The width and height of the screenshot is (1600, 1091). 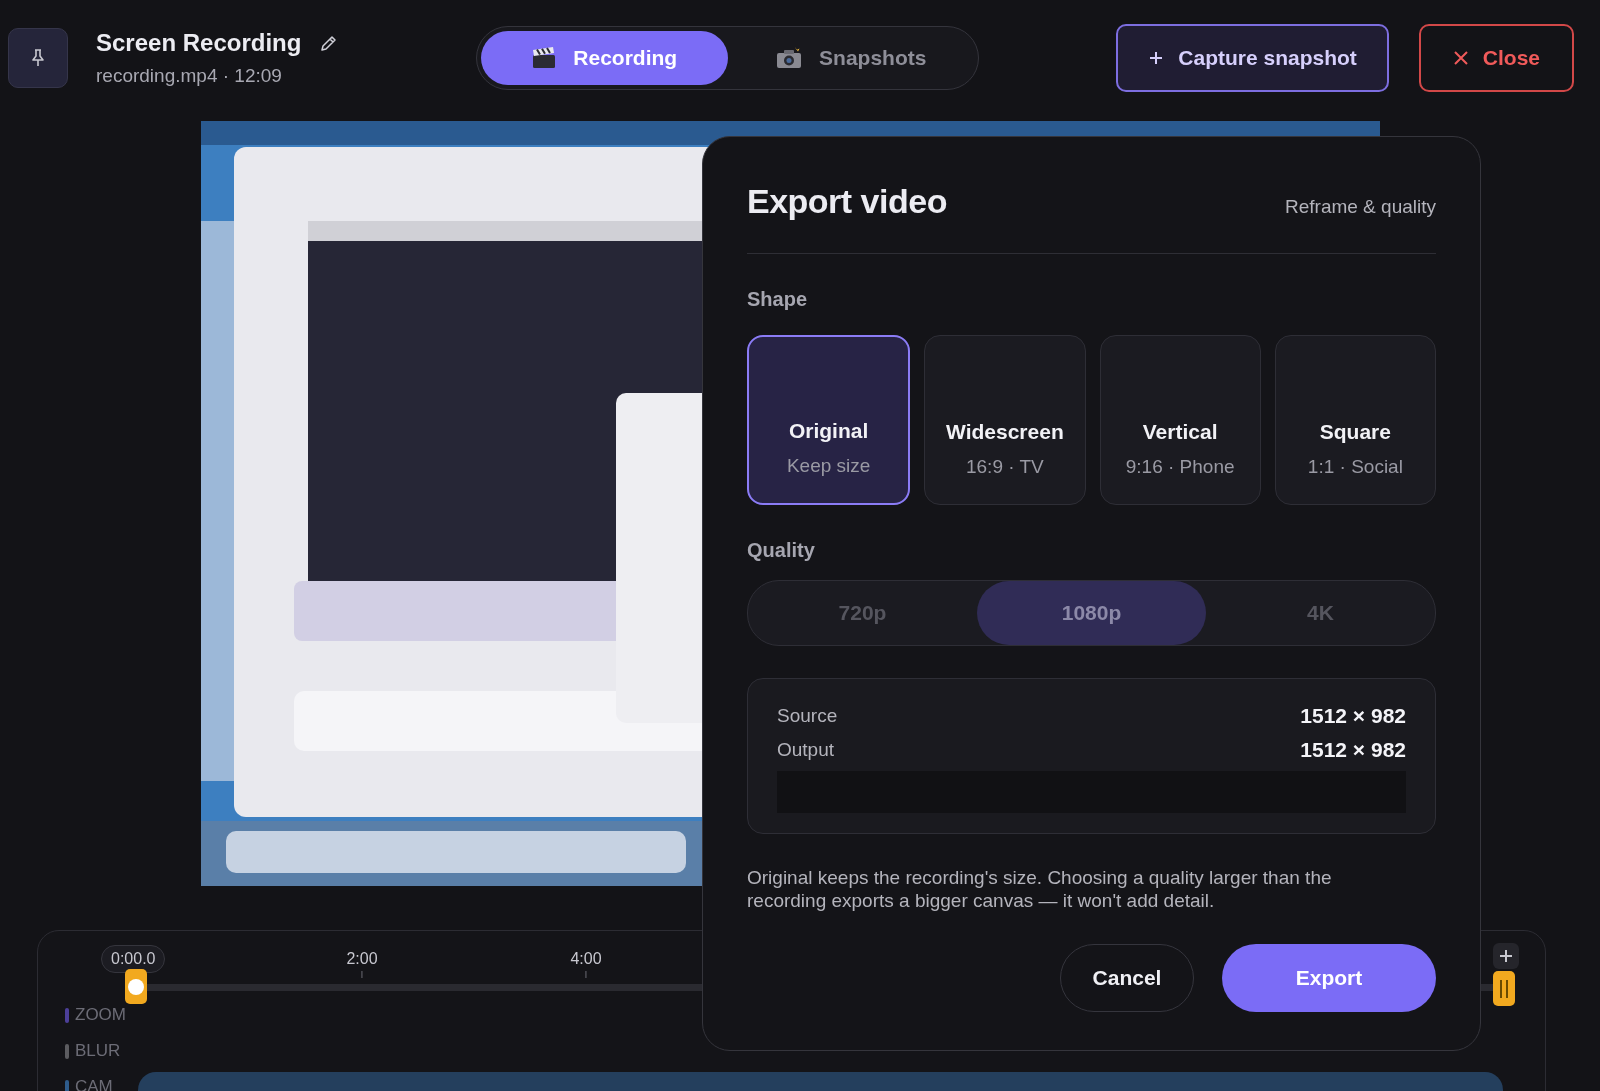 I want to click on shape-option: Square 1:1 · Social, so click(x=1355, y=420).